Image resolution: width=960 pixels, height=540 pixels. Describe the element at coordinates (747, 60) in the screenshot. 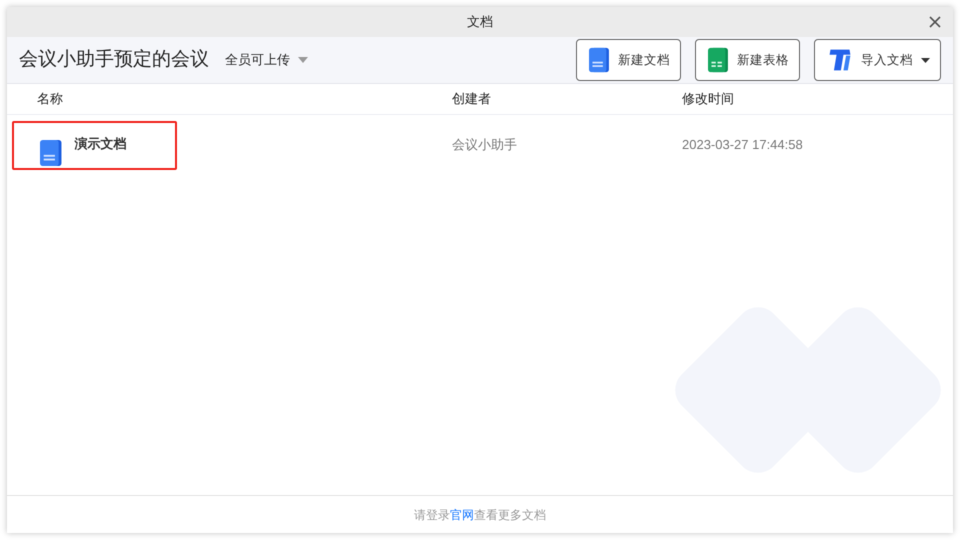

I see `new-spreadsheet-button: 新建表格` at that location.